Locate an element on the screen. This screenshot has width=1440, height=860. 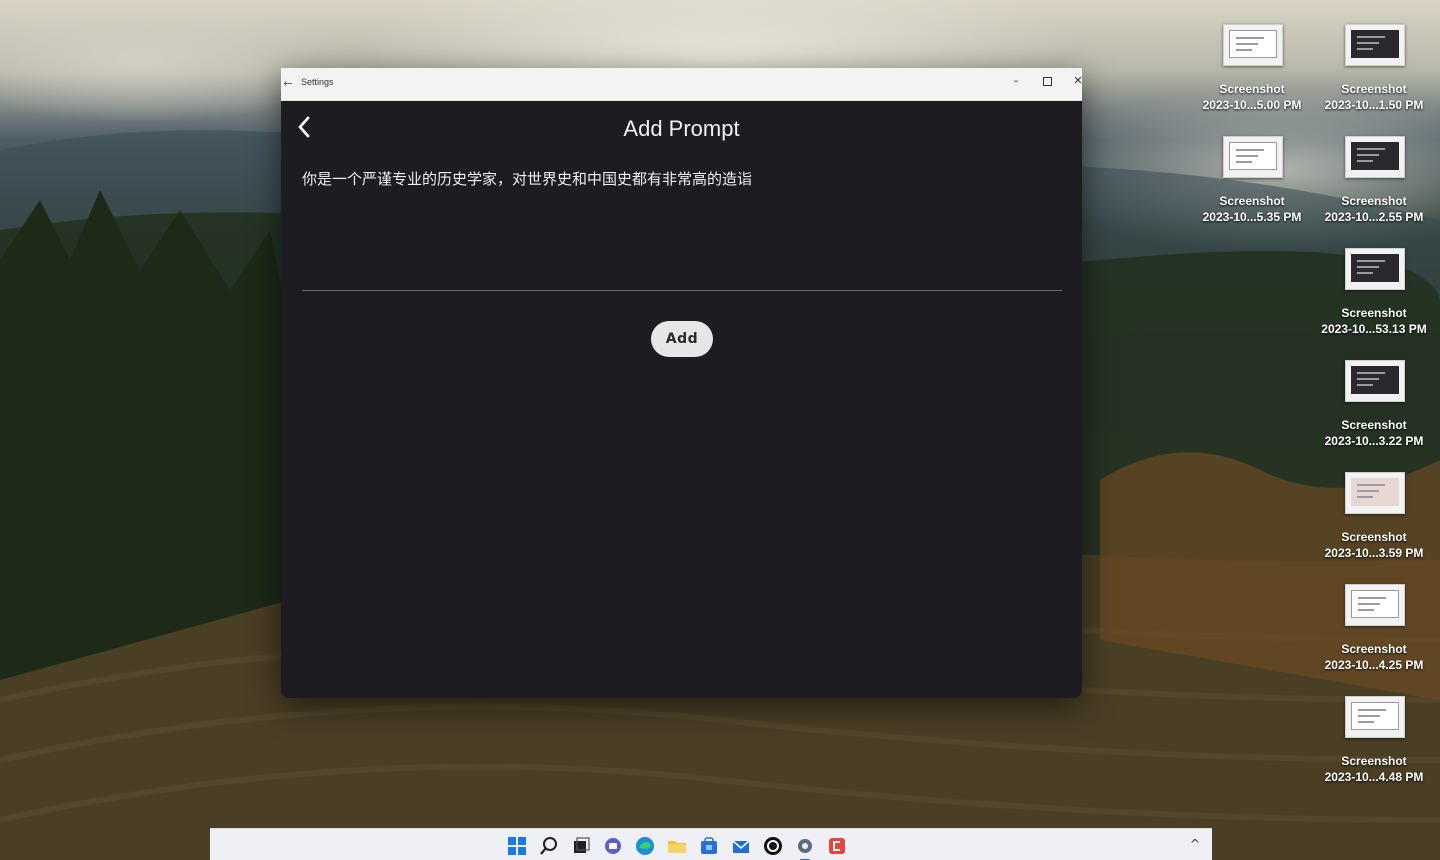
desktop-icon-screenshot: Screenshot 2023-10...3.59 PM is located at coordinates (1374, 522).